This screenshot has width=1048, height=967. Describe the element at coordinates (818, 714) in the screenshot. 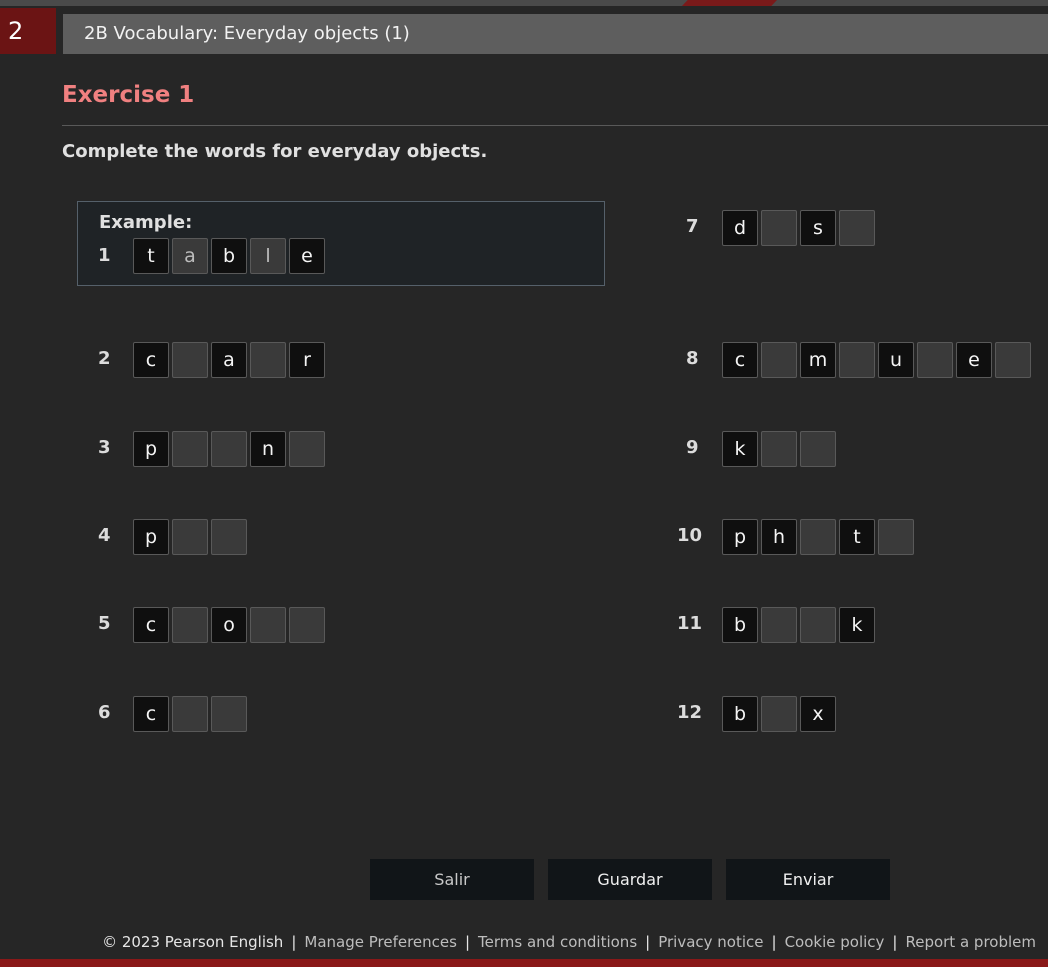

I see `given-letter: x` at that location.